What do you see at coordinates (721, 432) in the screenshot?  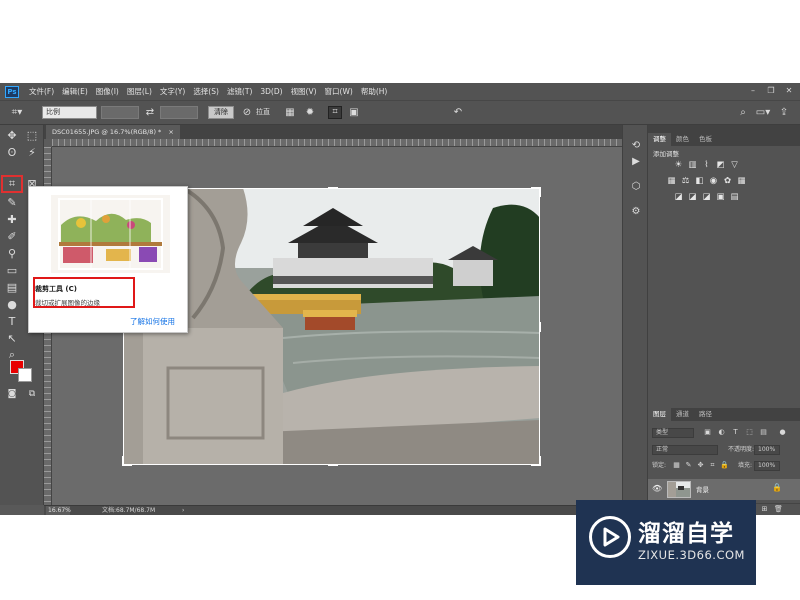 I see `filter-adjustment-icon: ◐` at bounding box center [721, 432].